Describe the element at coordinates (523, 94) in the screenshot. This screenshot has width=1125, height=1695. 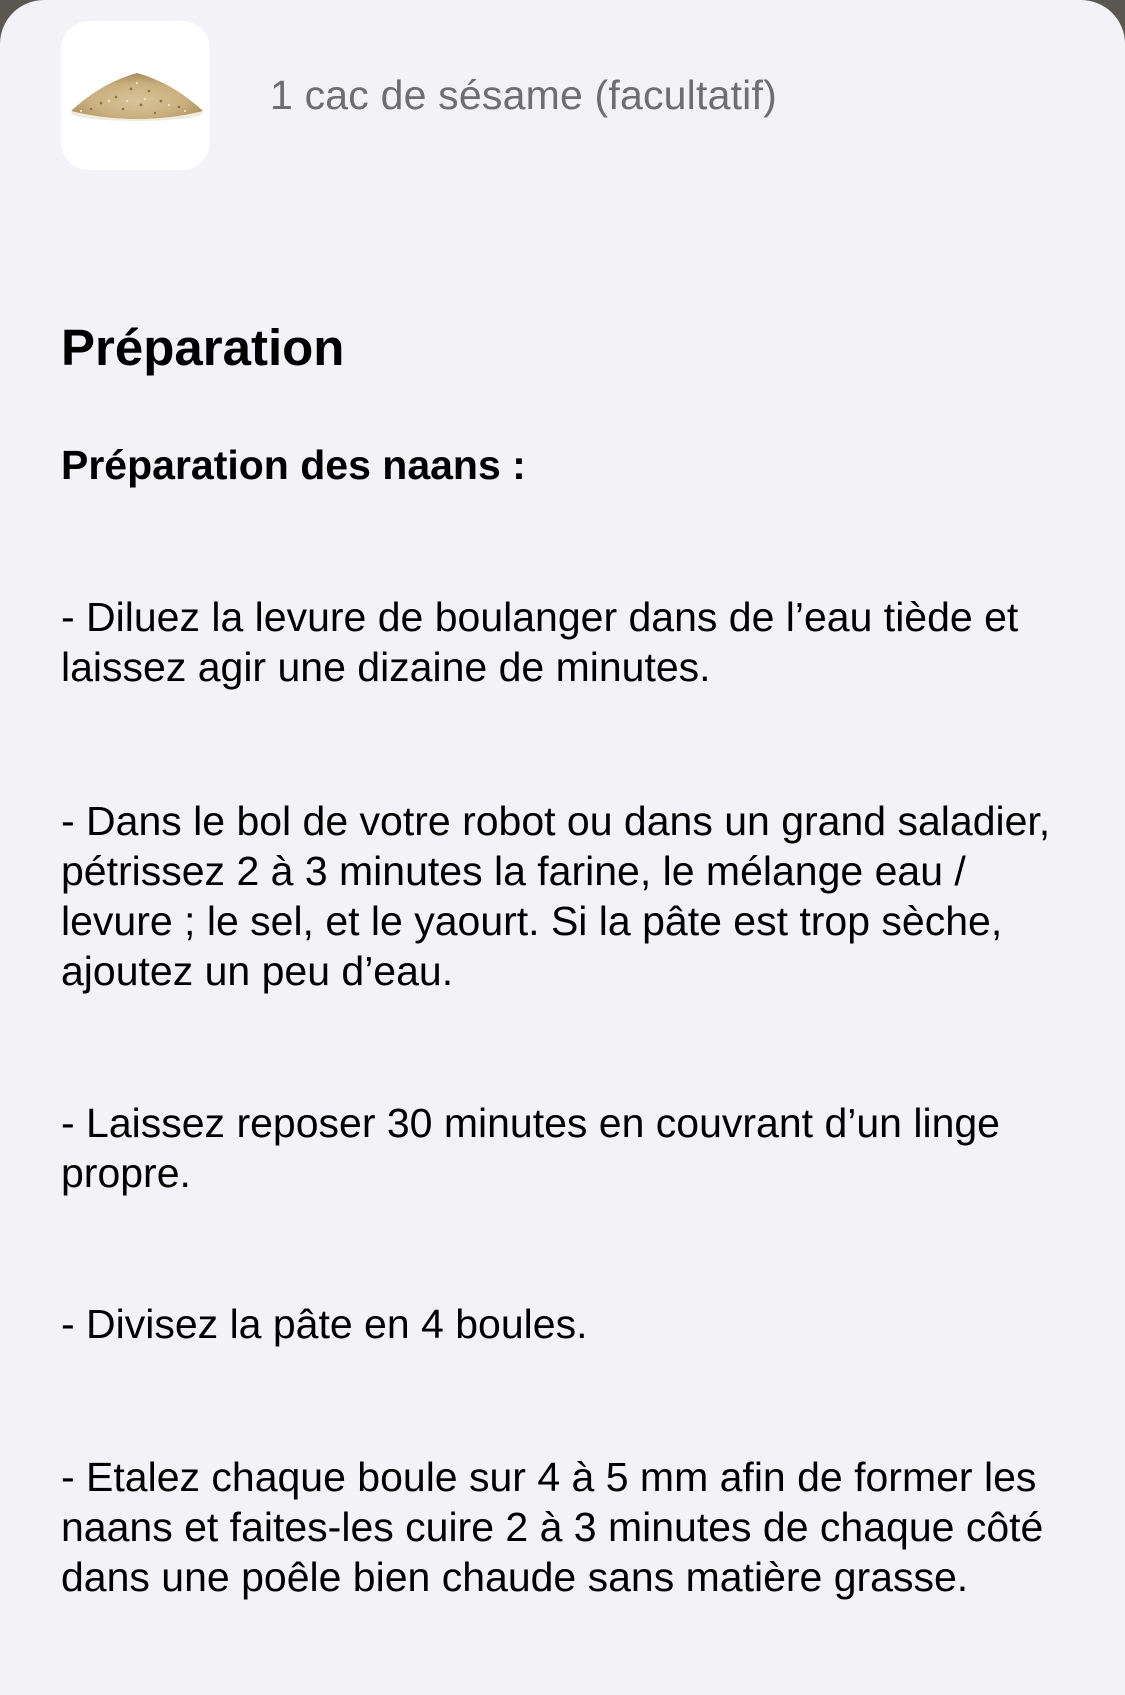
I see `ingredient-label: 1 cac de sésame (facultatif)` at that location.